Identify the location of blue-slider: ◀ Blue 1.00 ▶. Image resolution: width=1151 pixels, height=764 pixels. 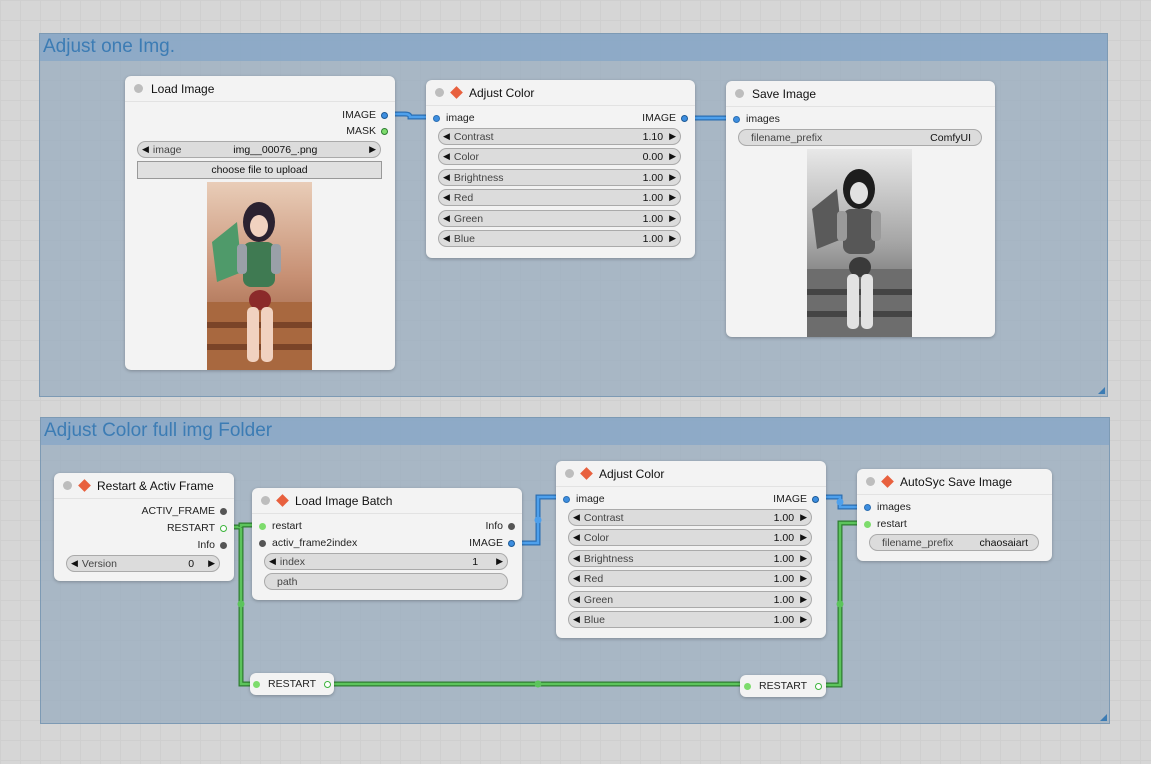
(559, 238).